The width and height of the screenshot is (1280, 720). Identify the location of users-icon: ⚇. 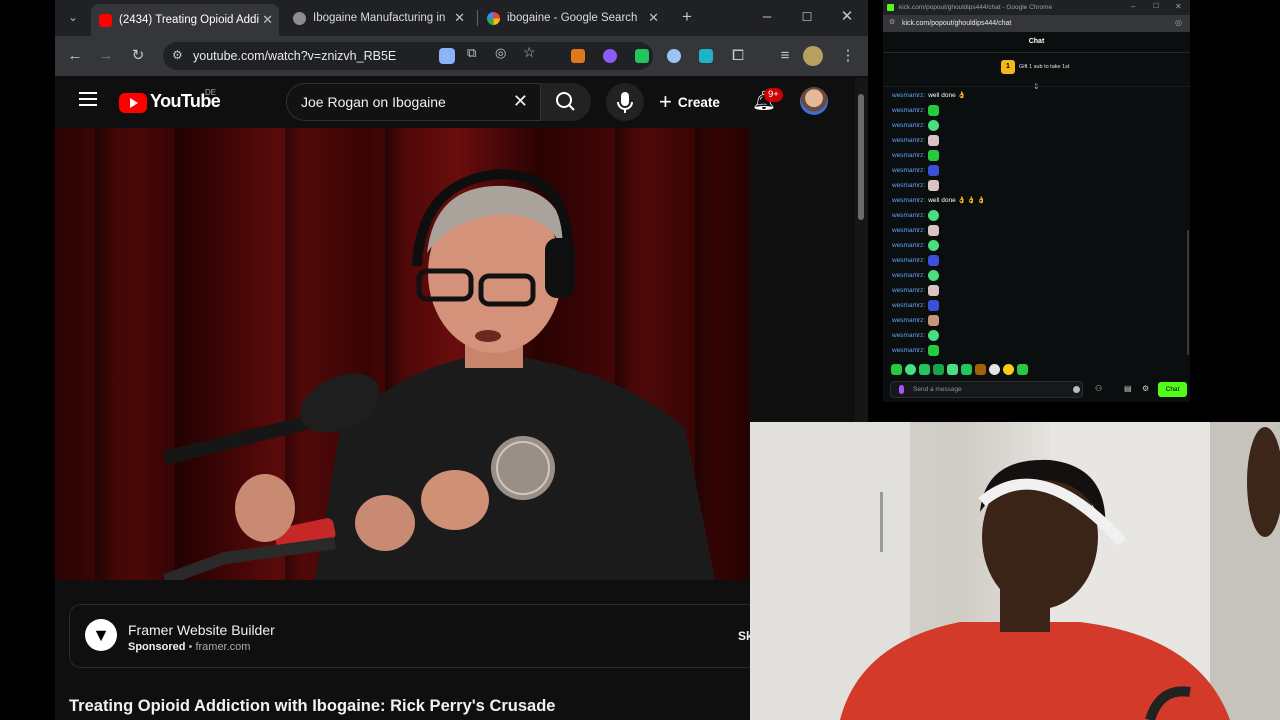
(1098, 388).